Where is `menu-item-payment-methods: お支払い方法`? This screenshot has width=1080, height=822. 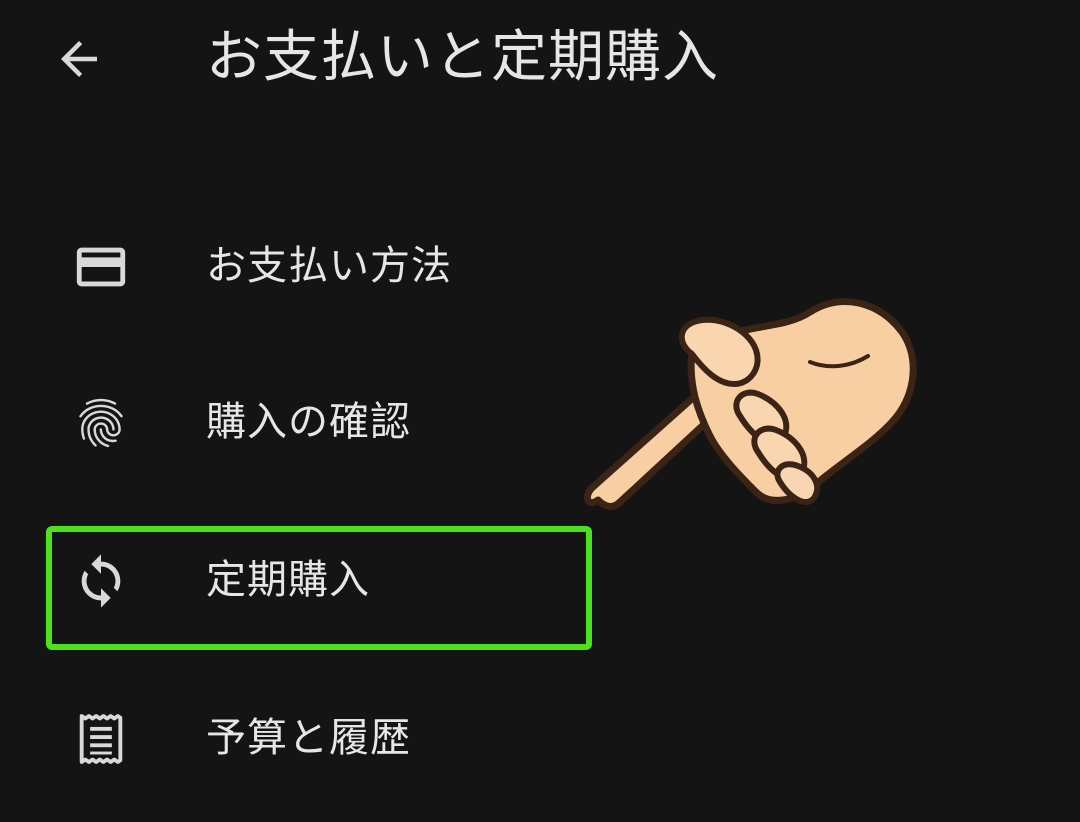 menu-item-payment-methods: お支払い方法 is located at coordinates (317, 264).